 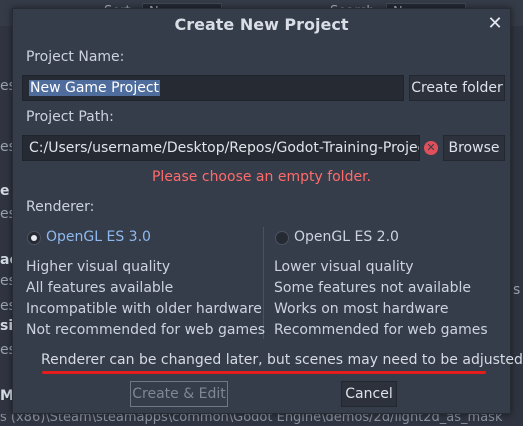 What do you see at coordinates (457, 88) in the screenshot?
I see `create-folder-button: Create folder` at bounding box center [457, 88].